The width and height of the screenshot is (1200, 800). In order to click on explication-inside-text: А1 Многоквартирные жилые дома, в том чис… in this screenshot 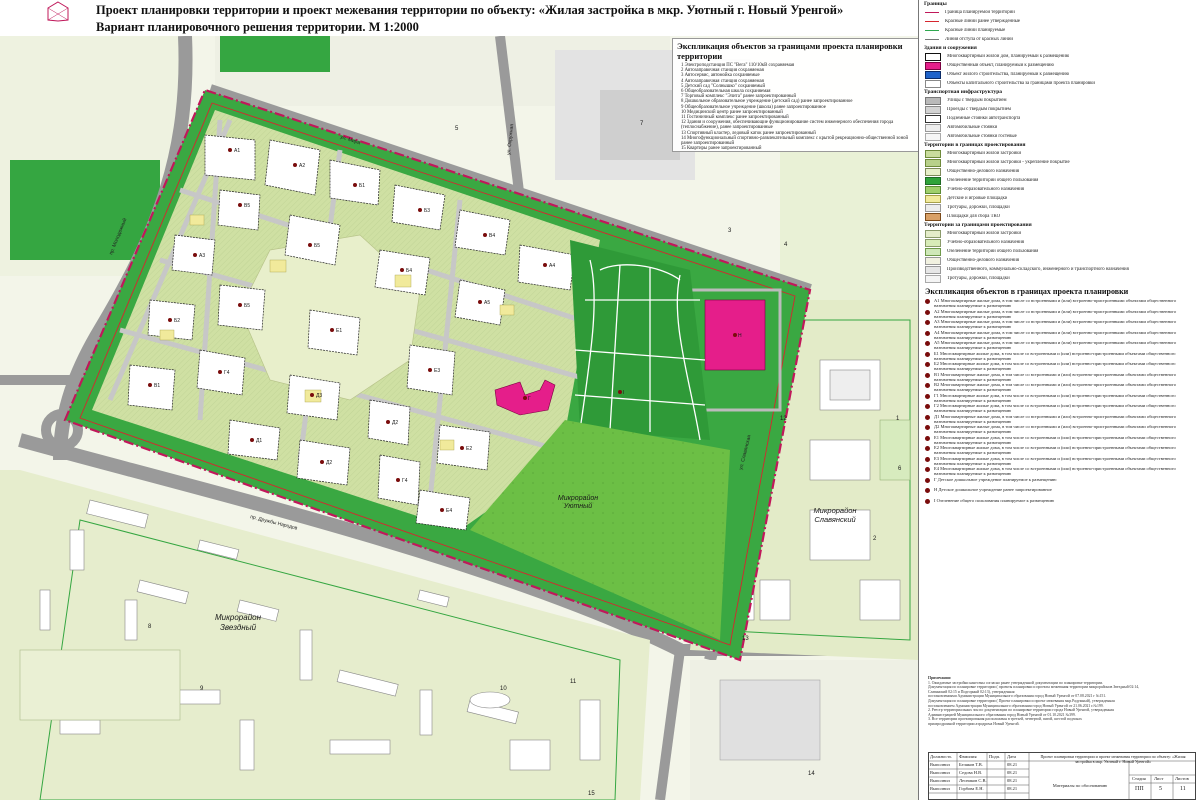, I will do `click(1055, 303)`.